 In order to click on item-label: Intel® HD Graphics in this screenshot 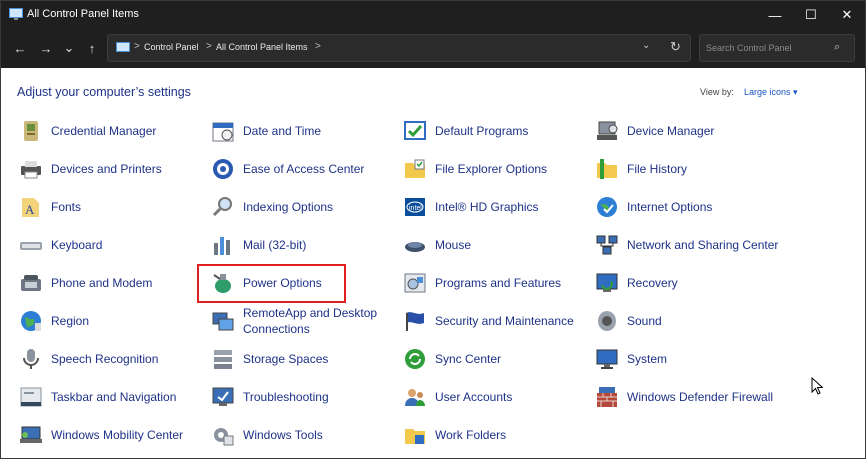, I will do `click(487, 207)`.